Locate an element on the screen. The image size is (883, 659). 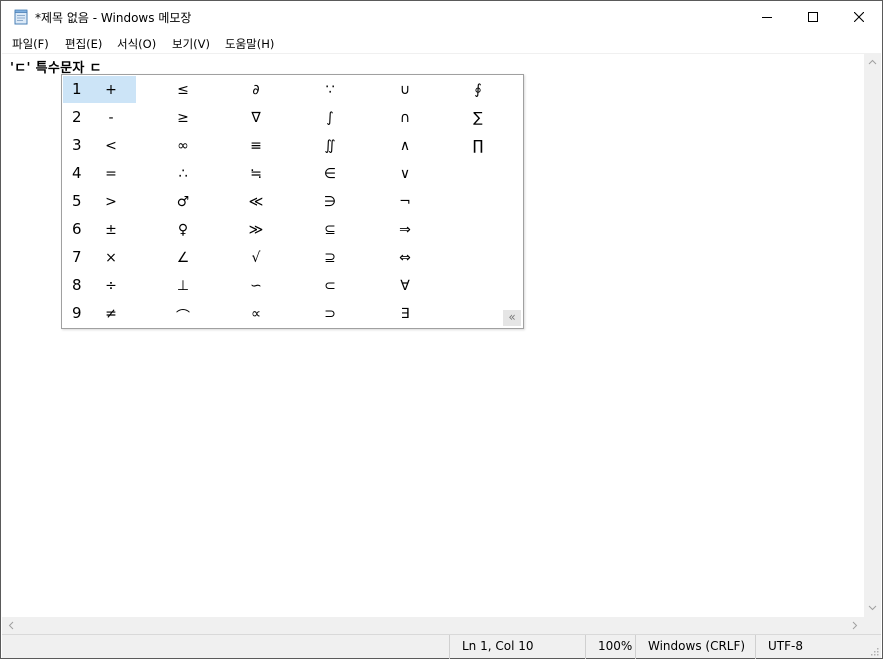
ime-candidate-item: ⊂ is located at coordinates (330, 286).